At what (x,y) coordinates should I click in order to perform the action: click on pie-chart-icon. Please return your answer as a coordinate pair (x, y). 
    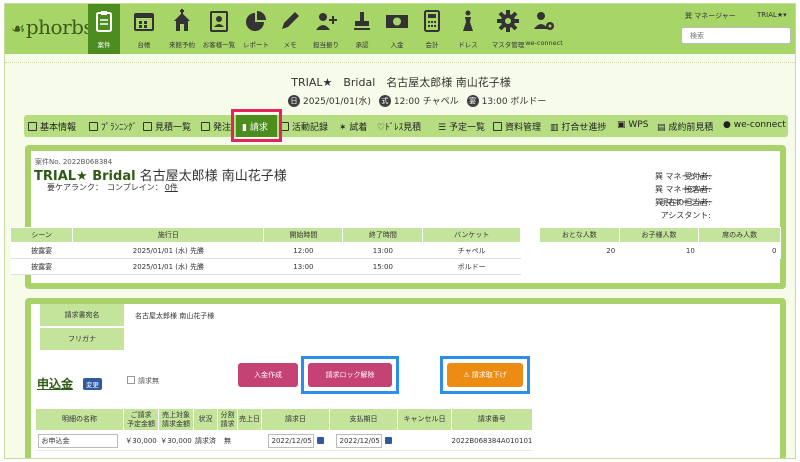
    Looking at the image, I should click on (256, 21).